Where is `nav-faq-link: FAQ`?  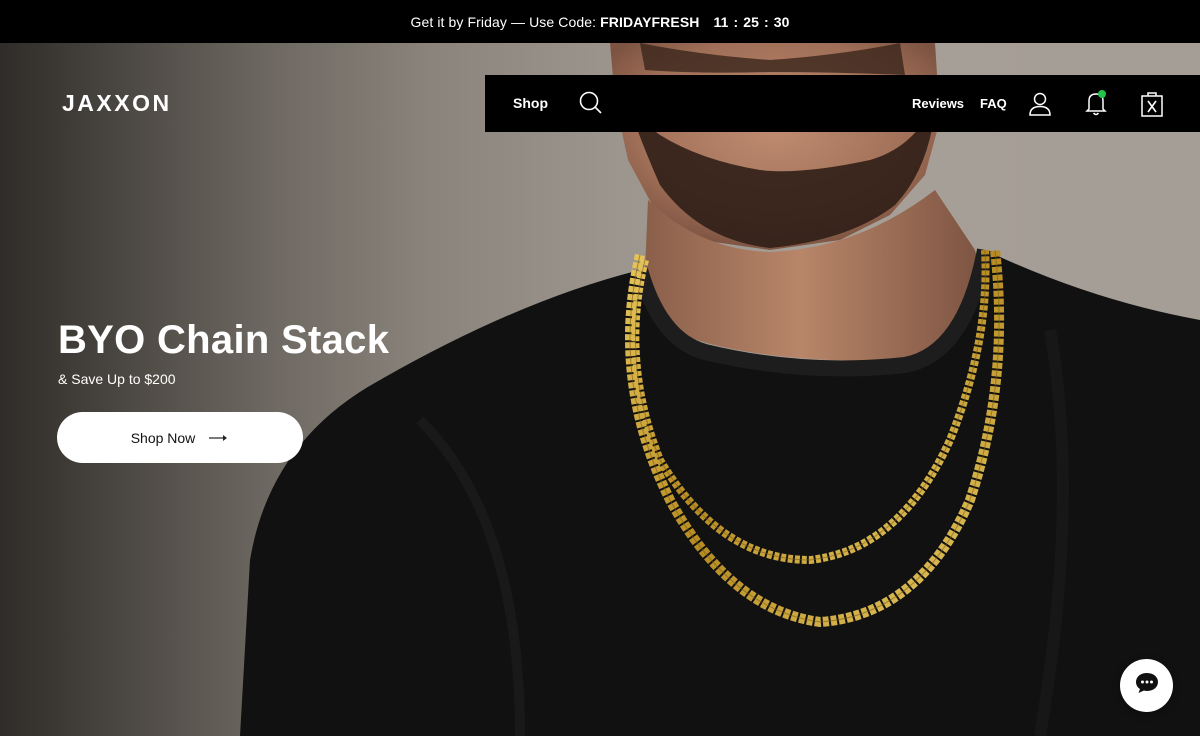
nav-faq-link: FAQ is located at coordinates (993, 103).